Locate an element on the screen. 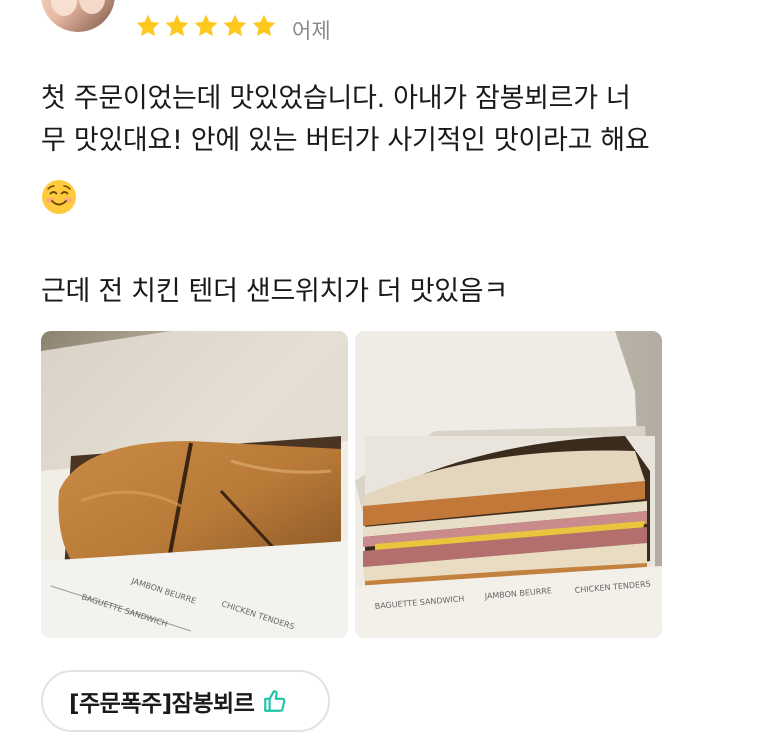 The image size is (773, 747). review-line-2: 무 맛있대요! 안에 있는 버터가 사기적인 맛이라고 해요 is located at coordinates (345, 140).